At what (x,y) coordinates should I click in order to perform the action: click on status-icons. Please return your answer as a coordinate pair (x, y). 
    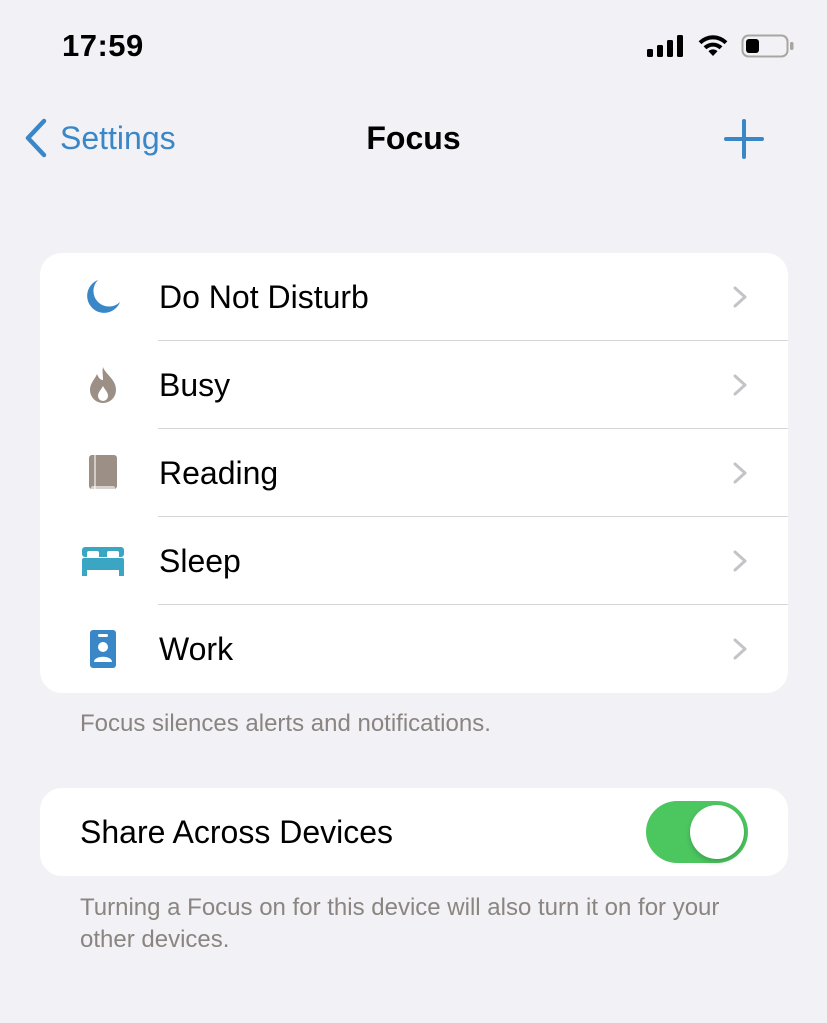
    Looking at the image, I should click on (721, 46).